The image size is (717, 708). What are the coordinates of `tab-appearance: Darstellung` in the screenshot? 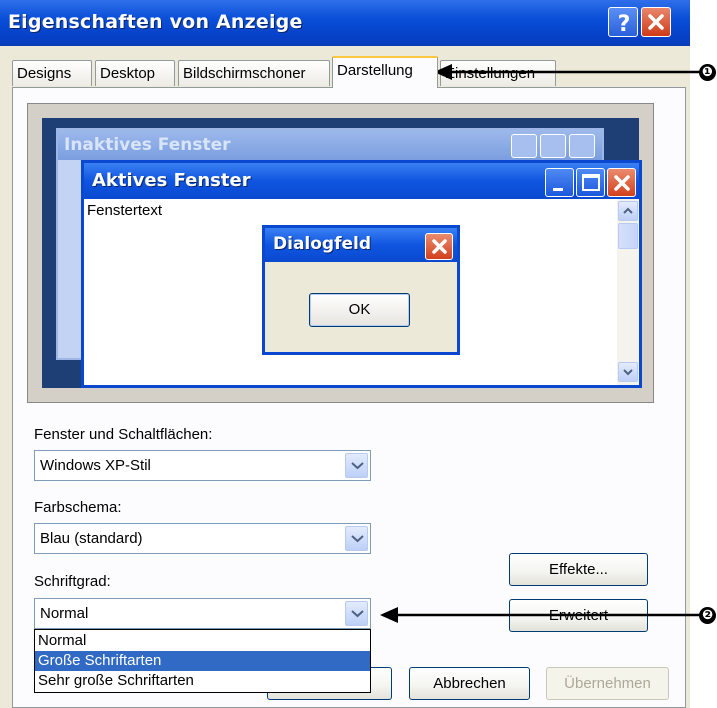 It's located at (385, 72).